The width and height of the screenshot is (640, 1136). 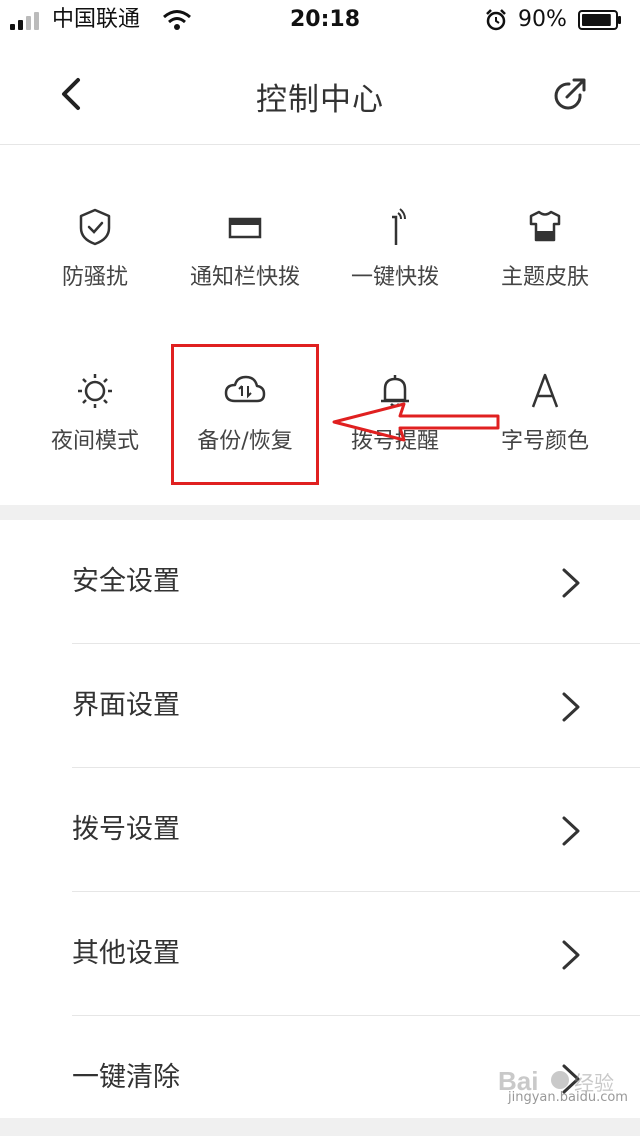 What do you see at coordinates (126, 705) in the screenshot?
I see `list-item-label: 界面设置` at bounding box center [126, 705].